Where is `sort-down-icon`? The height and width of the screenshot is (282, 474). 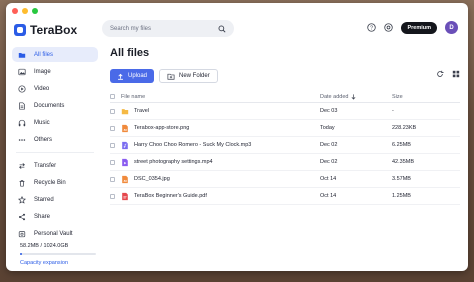 sort-down-icon is located at coordinates (354, 96).